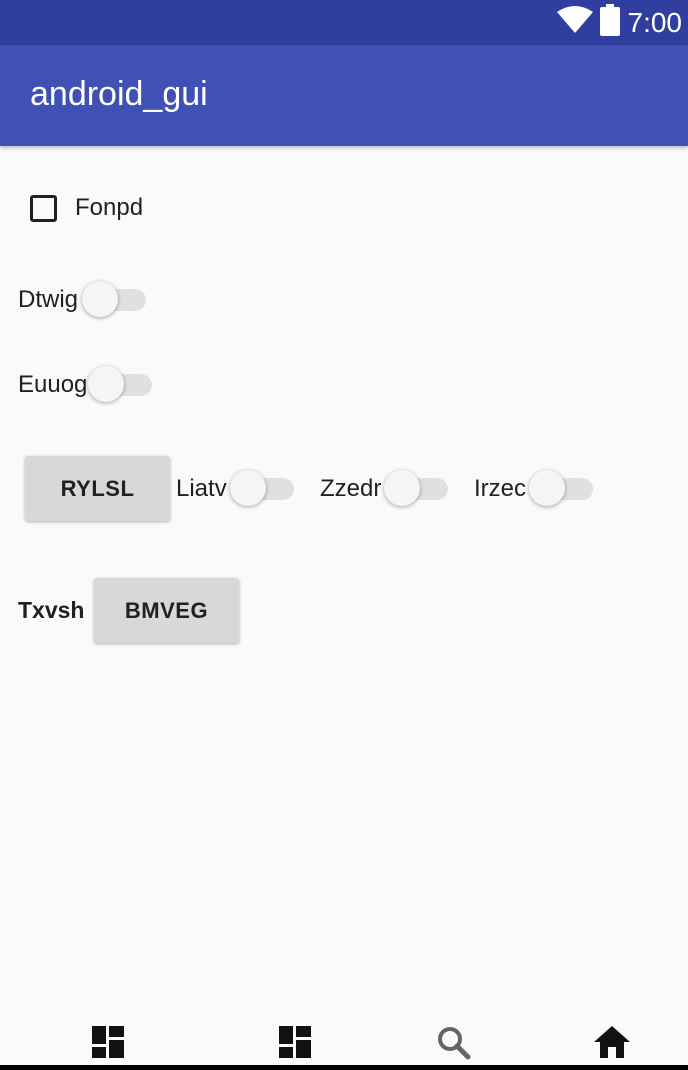 Image resolution: width=688 pixels, height=1070 pixels. I want to click on switch-irzec, so click(562, 488).